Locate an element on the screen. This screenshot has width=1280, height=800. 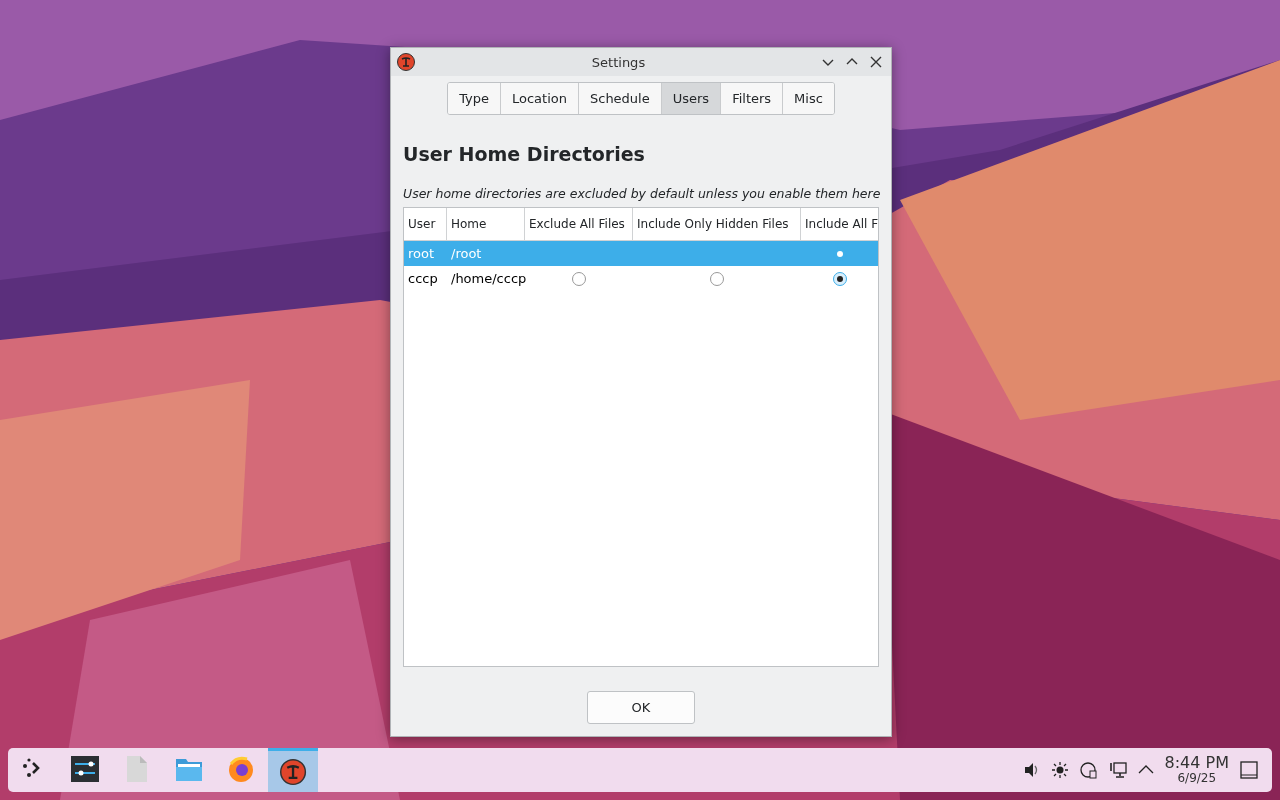
network-icon is located at coordinates (1088, 770).